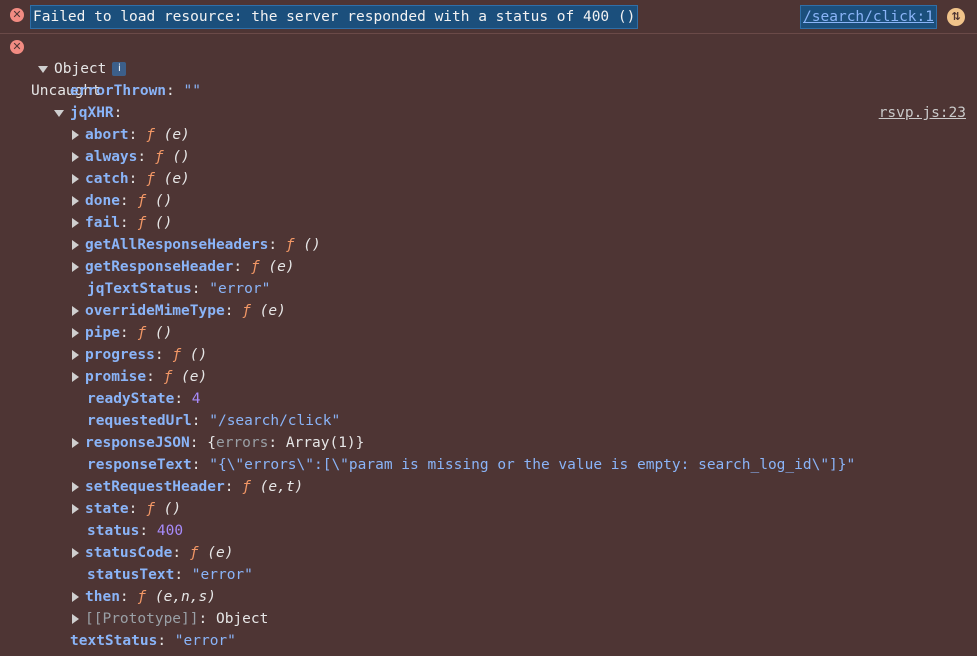 The image size is (977, 656). I want to click on uncaught-row: ✕ Uncaught rsvp.js:23, so click(488, 78).